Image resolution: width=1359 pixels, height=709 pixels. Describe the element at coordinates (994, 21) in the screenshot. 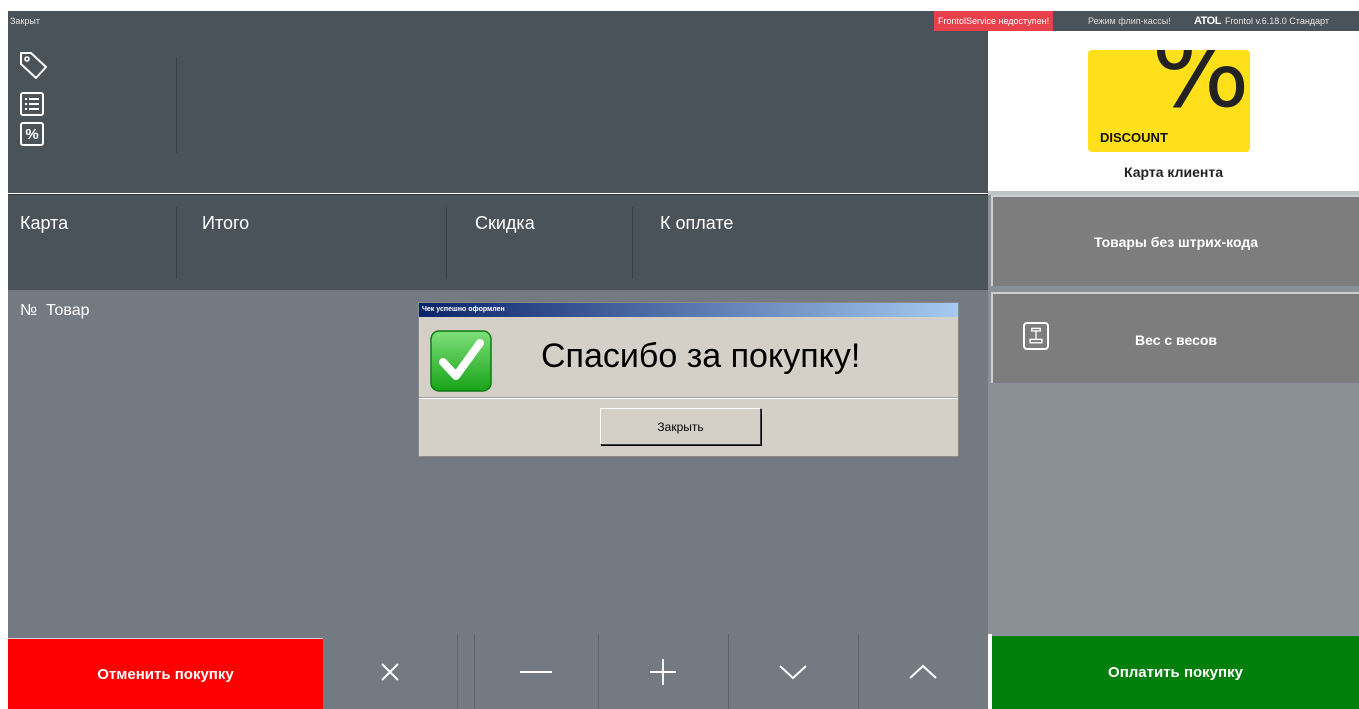

I see `service-warning-badge: FrontolService недоступен!` at that location.